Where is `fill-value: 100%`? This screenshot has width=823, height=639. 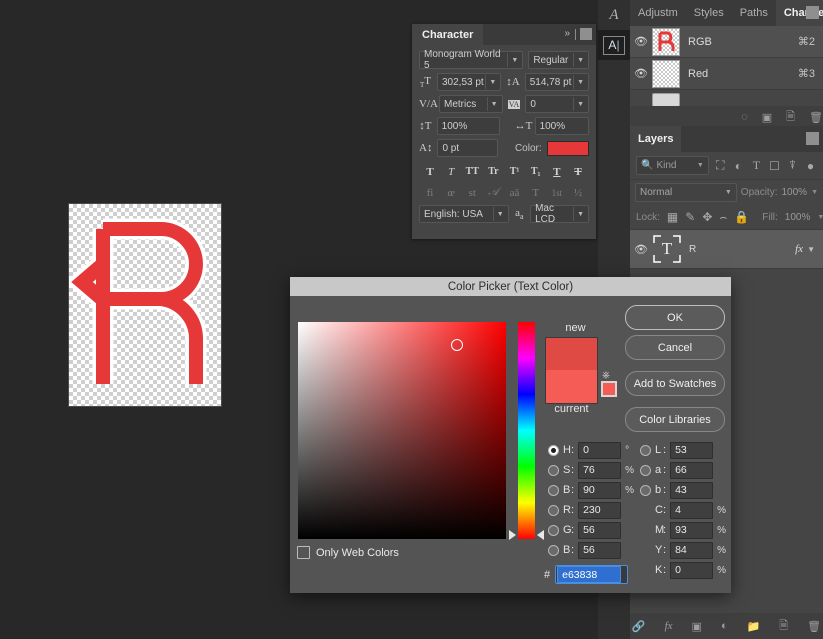 fill-value: 100% is located at coordinates (798, 217).